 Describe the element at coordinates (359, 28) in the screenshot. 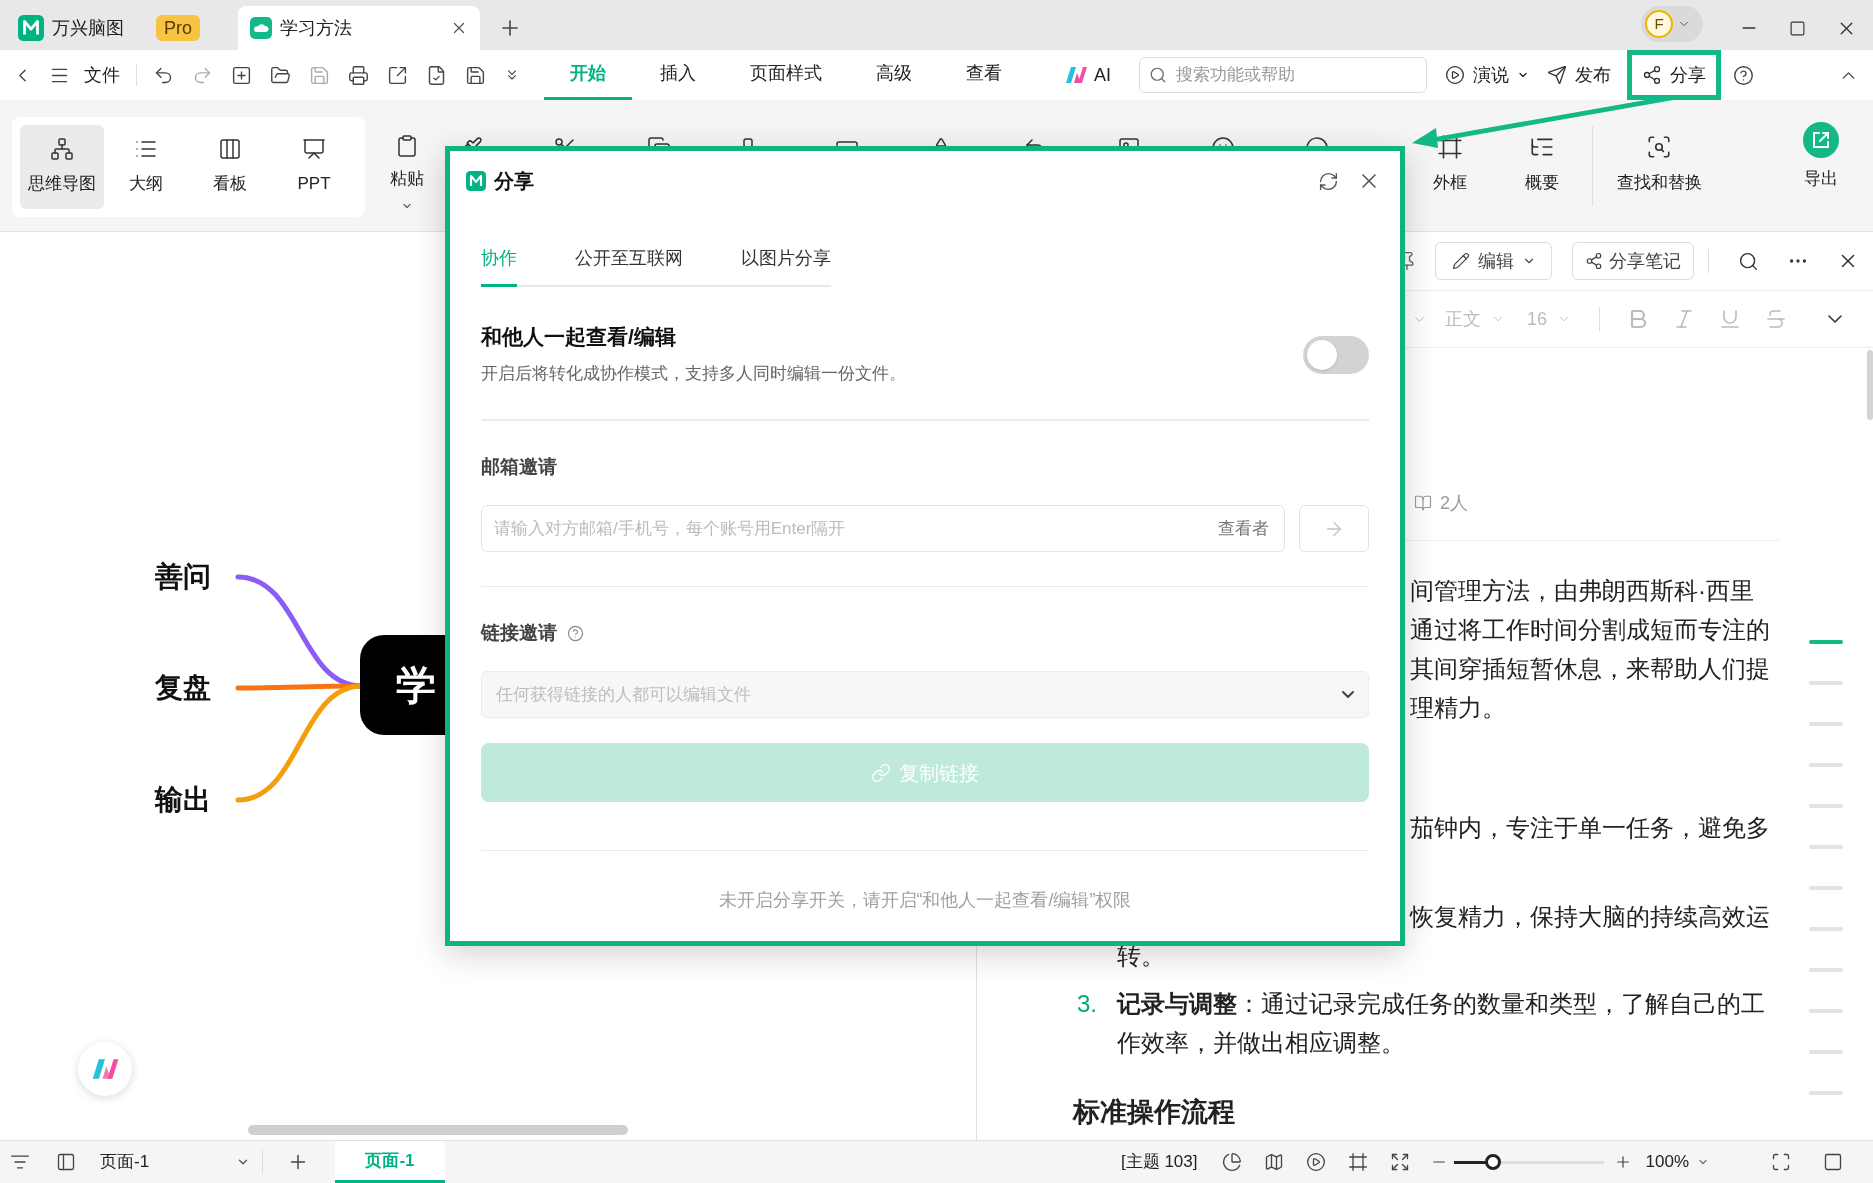

I see `document-tab: 学习方法` at that location.